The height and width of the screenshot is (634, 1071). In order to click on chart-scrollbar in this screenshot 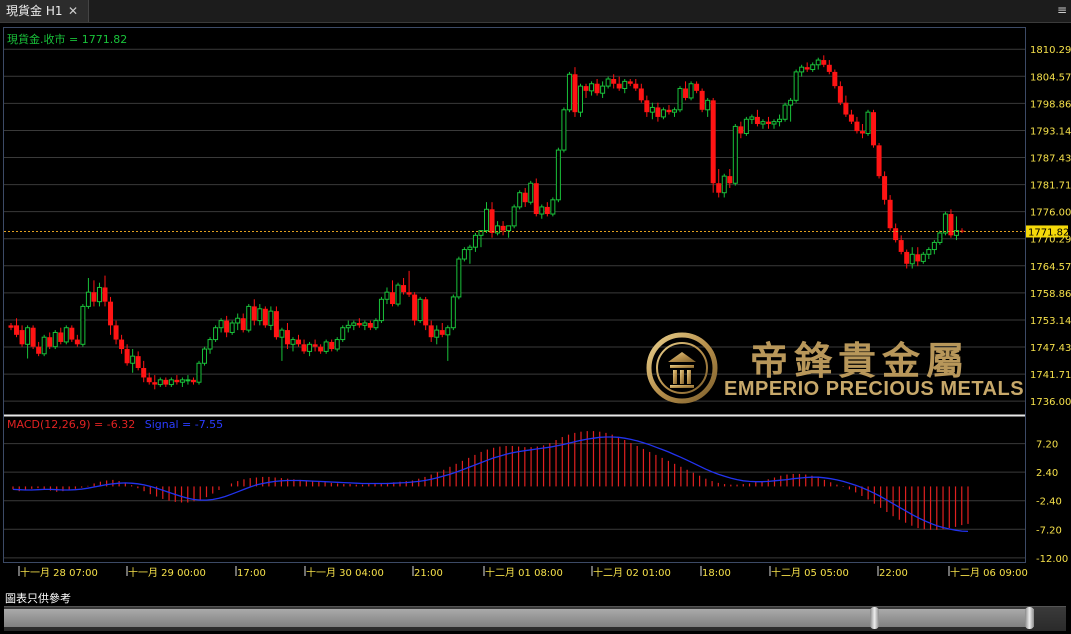, I will do `click(535, 618)`.